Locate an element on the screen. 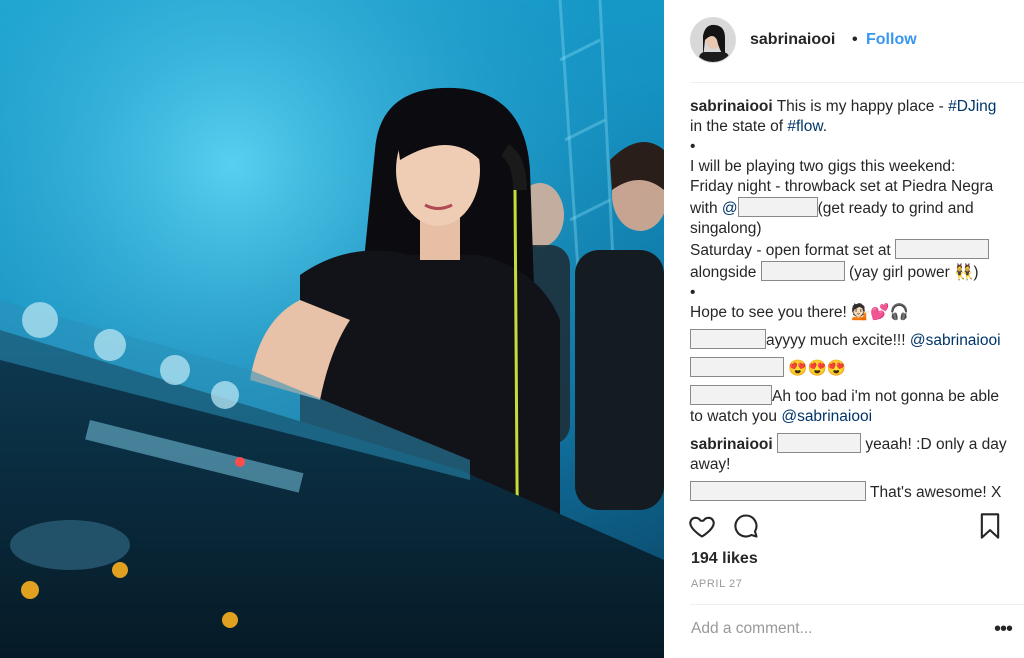 This screenshot has width=1024, height=658. caption-saturday-along: alongside is located at coordinates (725, 272).